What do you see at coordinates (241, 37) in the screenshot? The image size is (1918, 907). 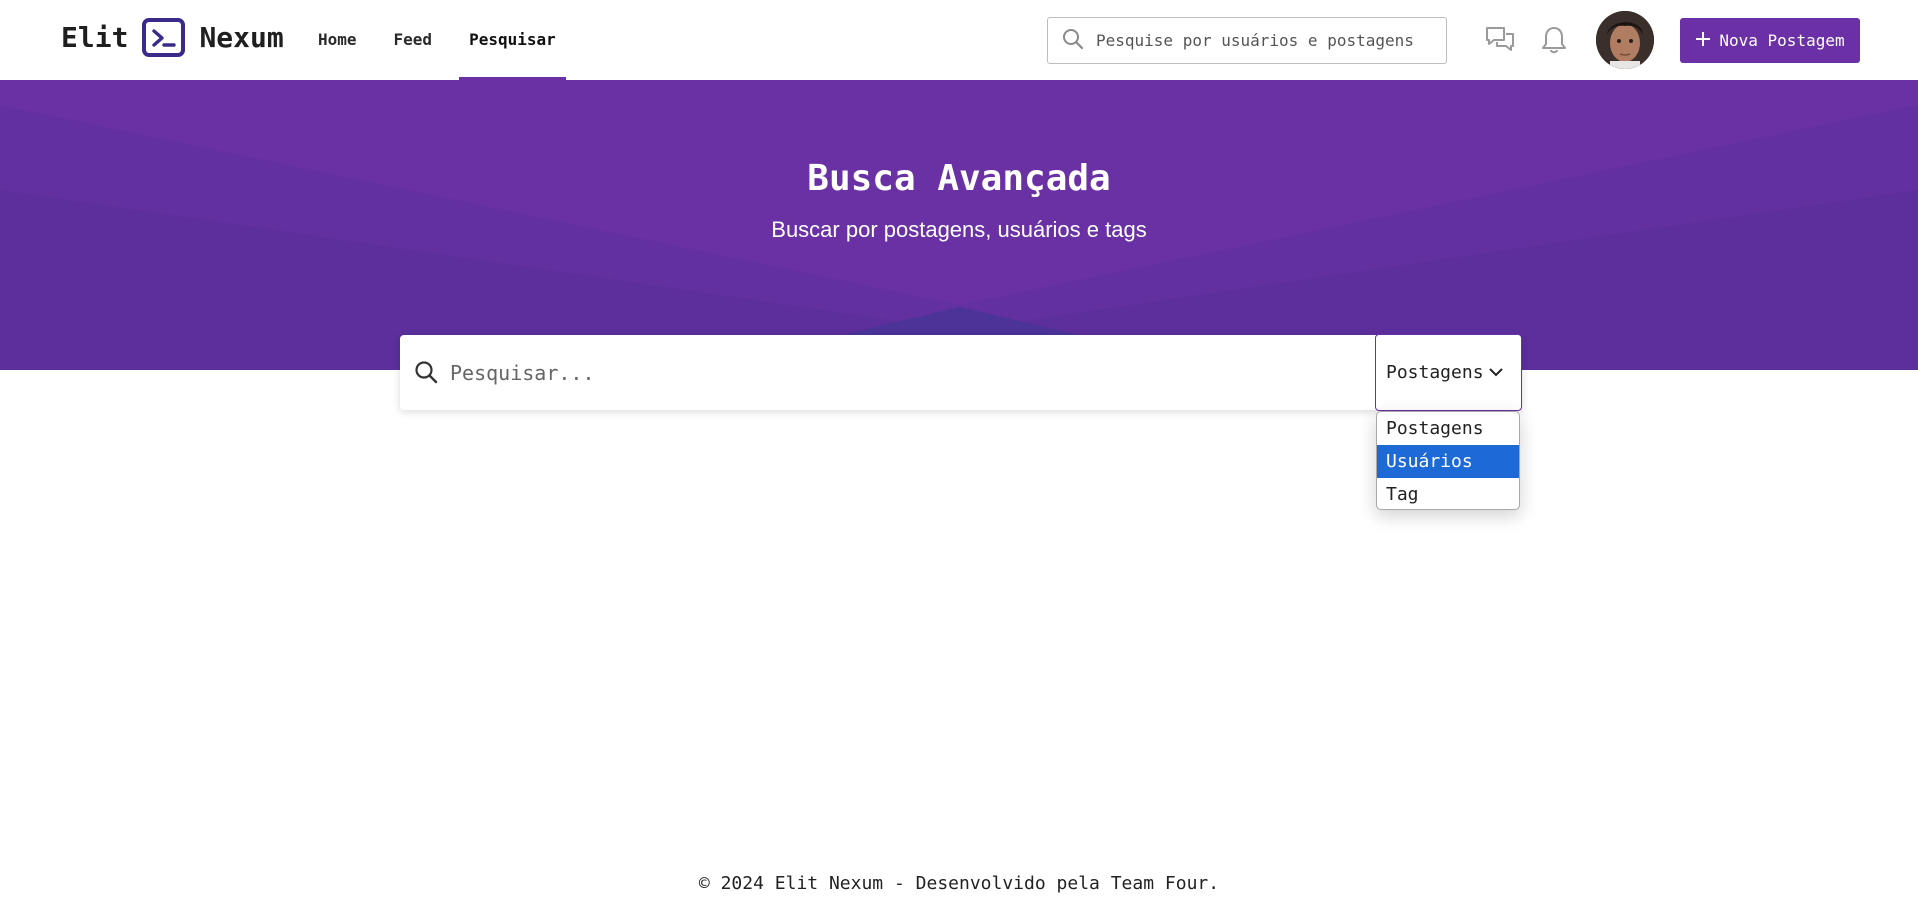 I see `brand-name-right: Nexum` at bounding box center [241, 37].